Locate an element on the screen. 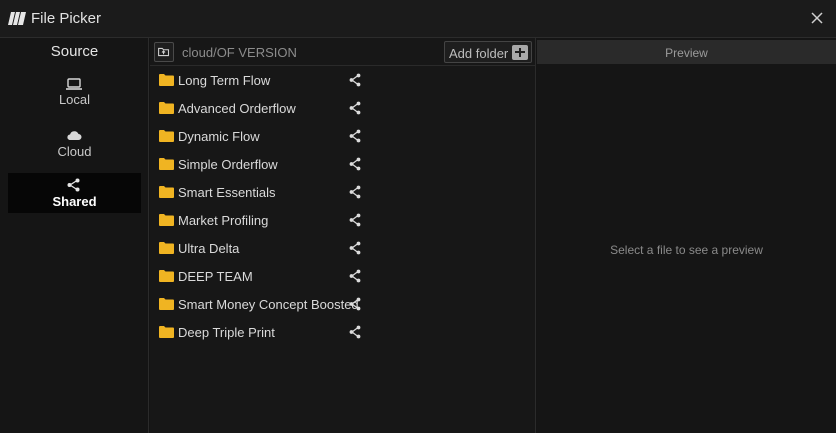 The width and height of the screenshot is (836, 433). list-item: Simple Orderflow is located at coordinates (343, 164).